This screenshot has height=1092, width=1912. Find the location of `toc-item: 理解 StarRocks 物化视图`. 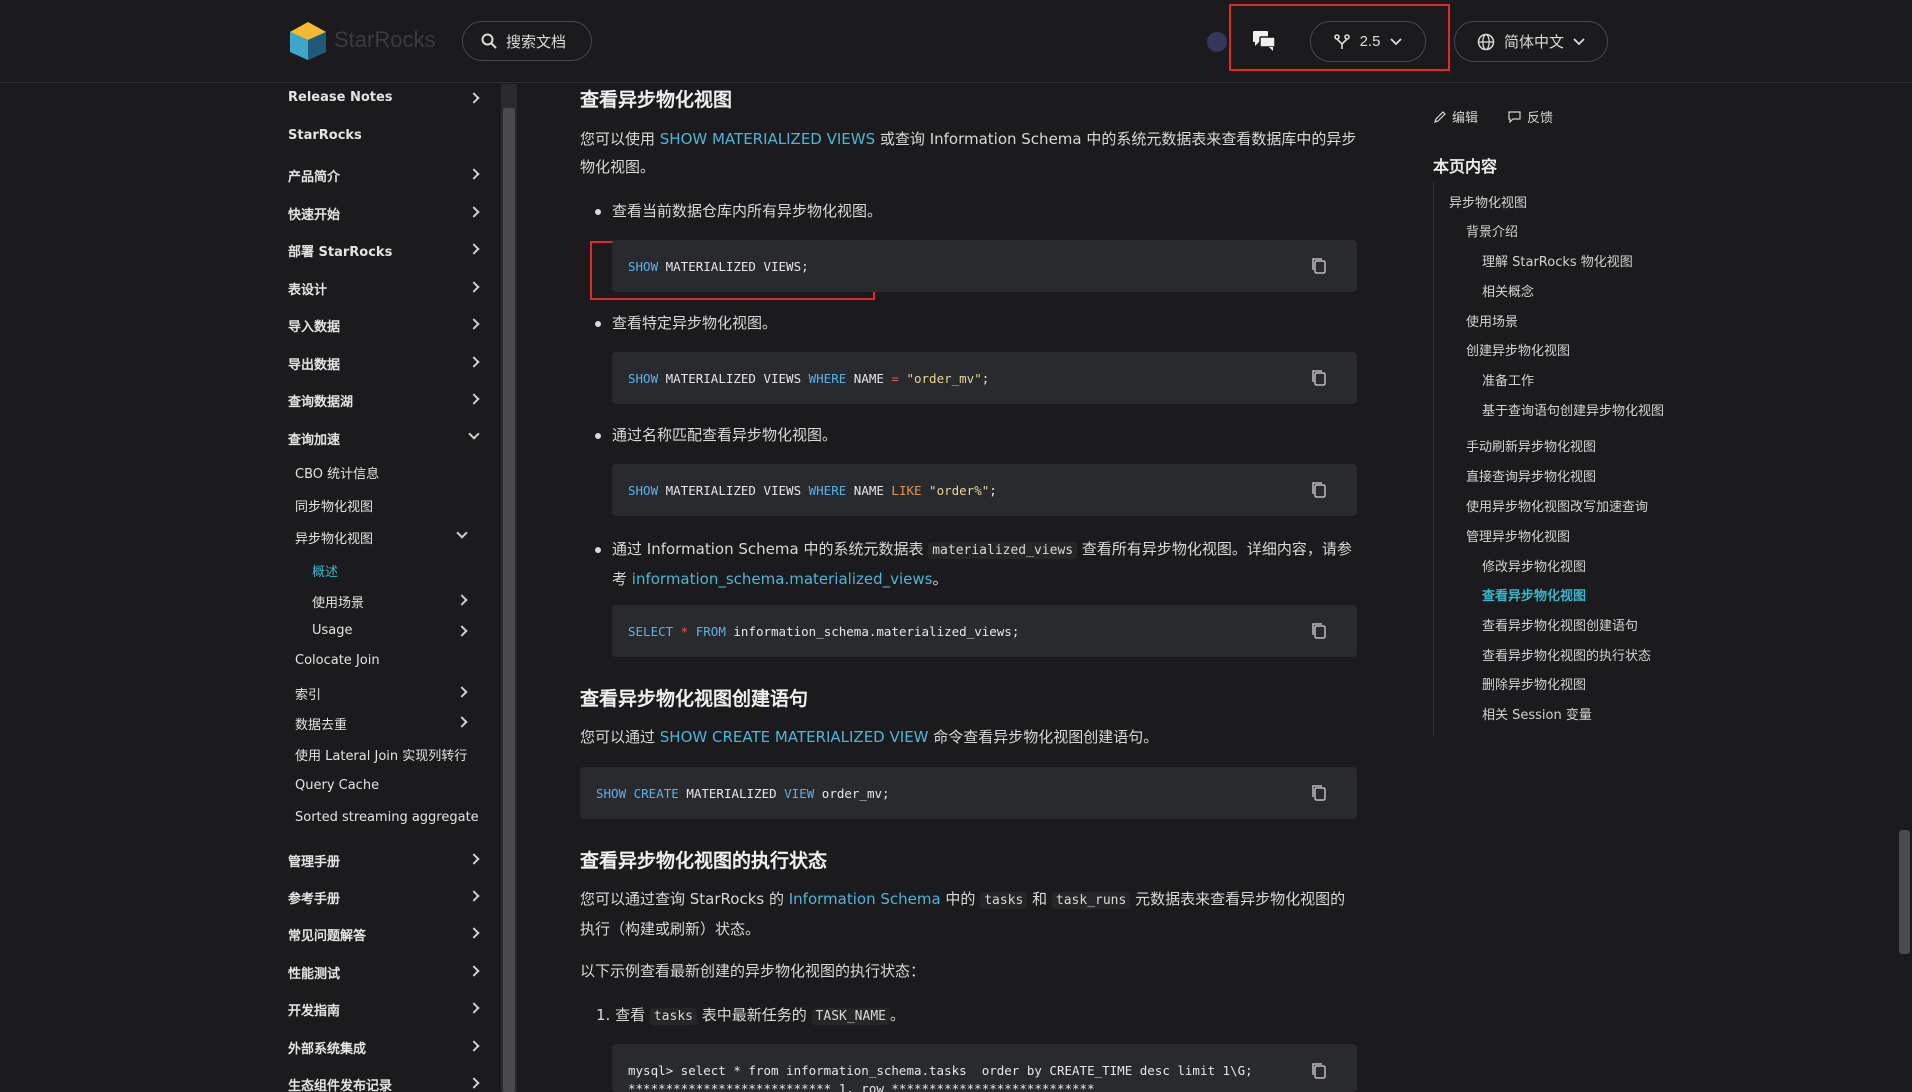

toc-item: 理解 StarRocks 物化视图 is located at coordinates (1557, 260).